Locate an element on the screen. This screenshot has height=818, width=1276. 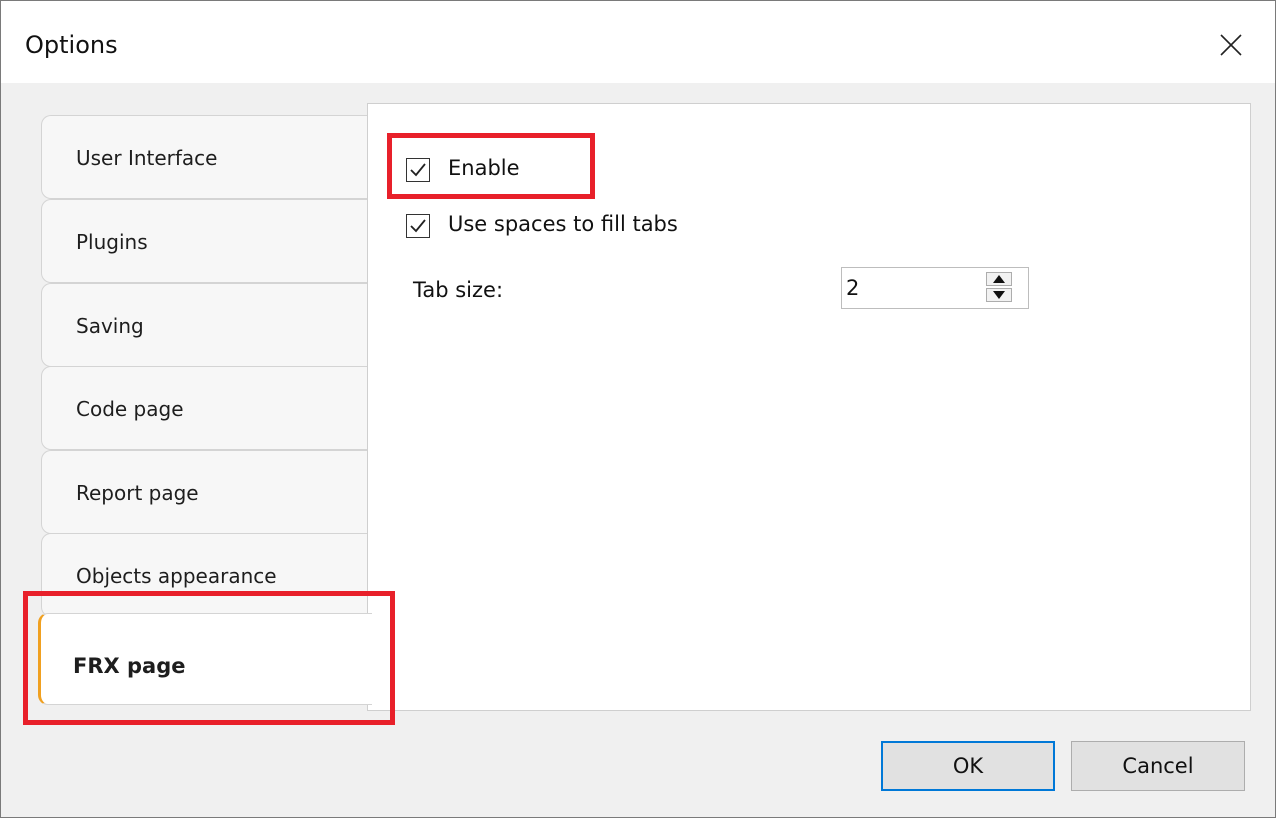
tab-label: Report page is located at coordinates (137, 493).